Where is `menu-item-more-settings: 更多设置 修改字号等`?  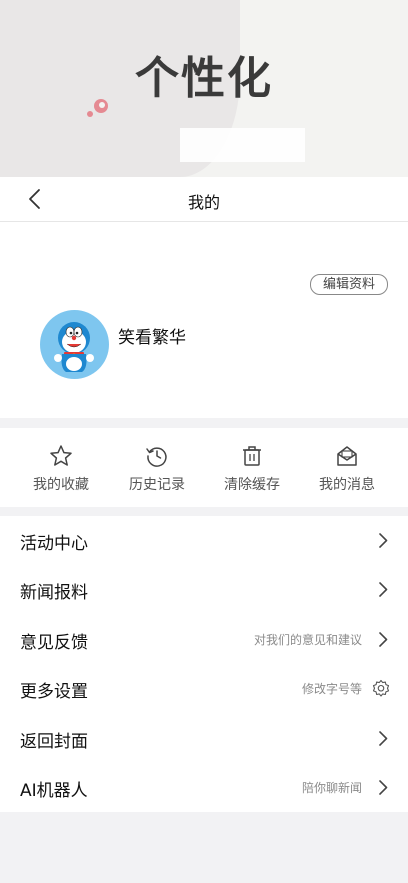
menu-item-more-settings: 更多设置 修改字号等 is located at coordinates (204, 688).